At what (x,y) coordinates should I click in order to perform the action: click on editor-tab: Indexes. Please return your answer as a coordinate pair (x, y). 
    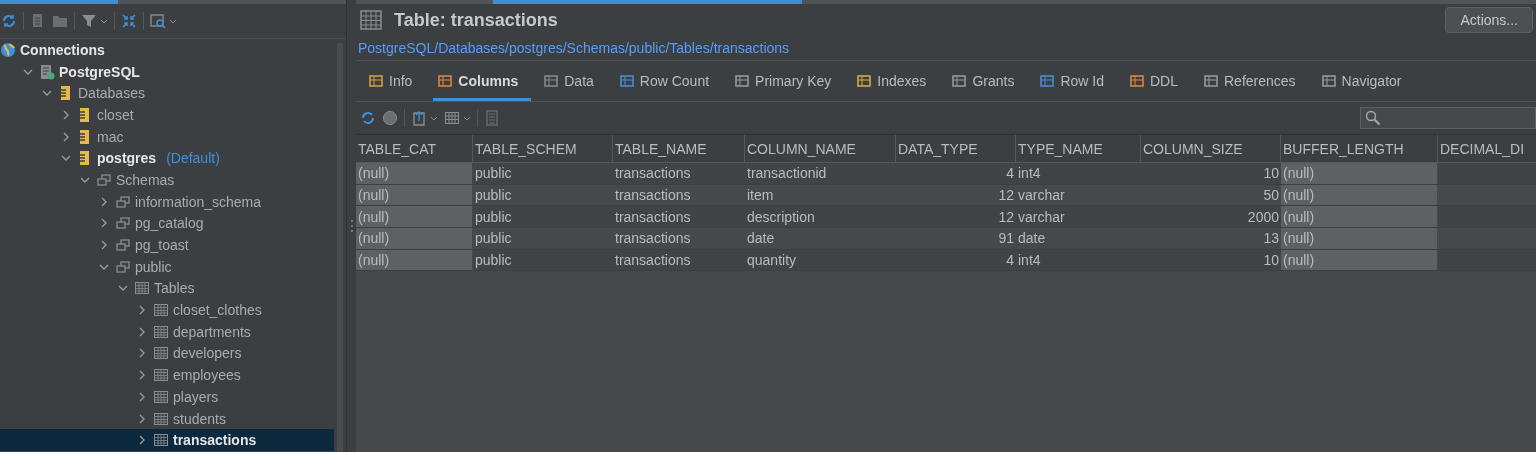
    Looking at the image, I should click on (898, 82).